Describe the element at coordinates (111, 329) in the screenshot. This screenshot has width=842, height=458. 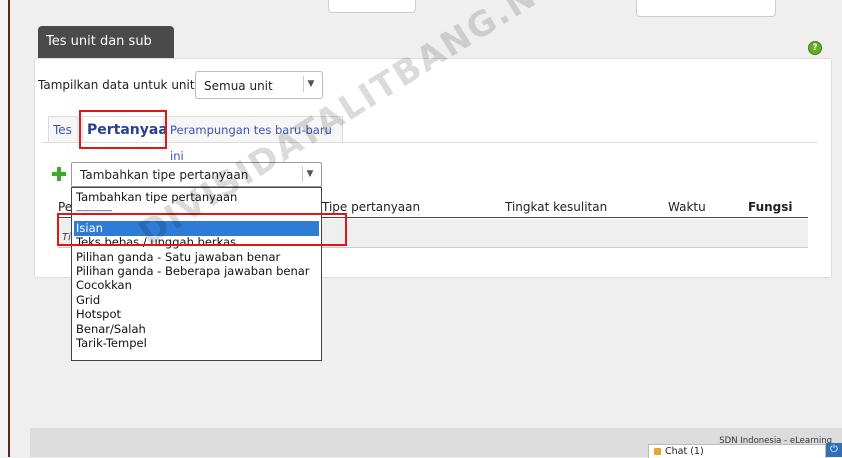
I see `dropdown-option: Benar/Salah` at that location.